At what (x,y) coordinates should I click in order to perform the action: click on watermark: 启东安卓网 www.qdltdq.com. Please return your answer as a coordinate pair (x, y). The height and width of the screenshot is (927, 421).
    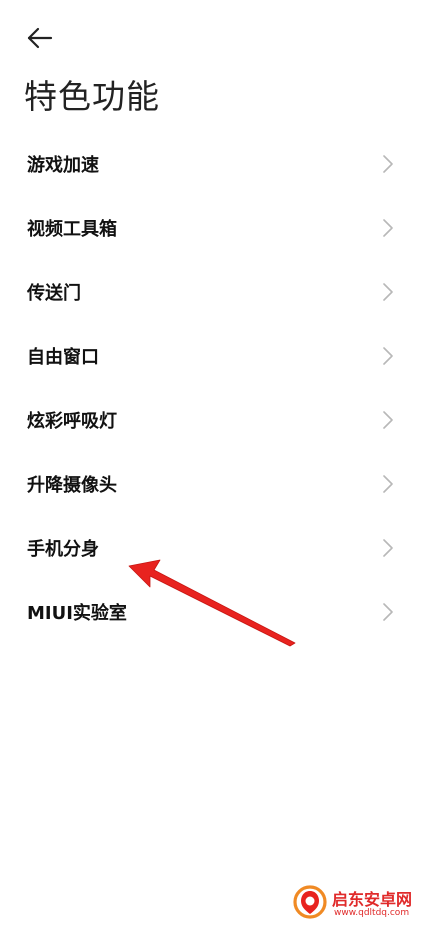
    Looking at the image, I should click on (352, 904).